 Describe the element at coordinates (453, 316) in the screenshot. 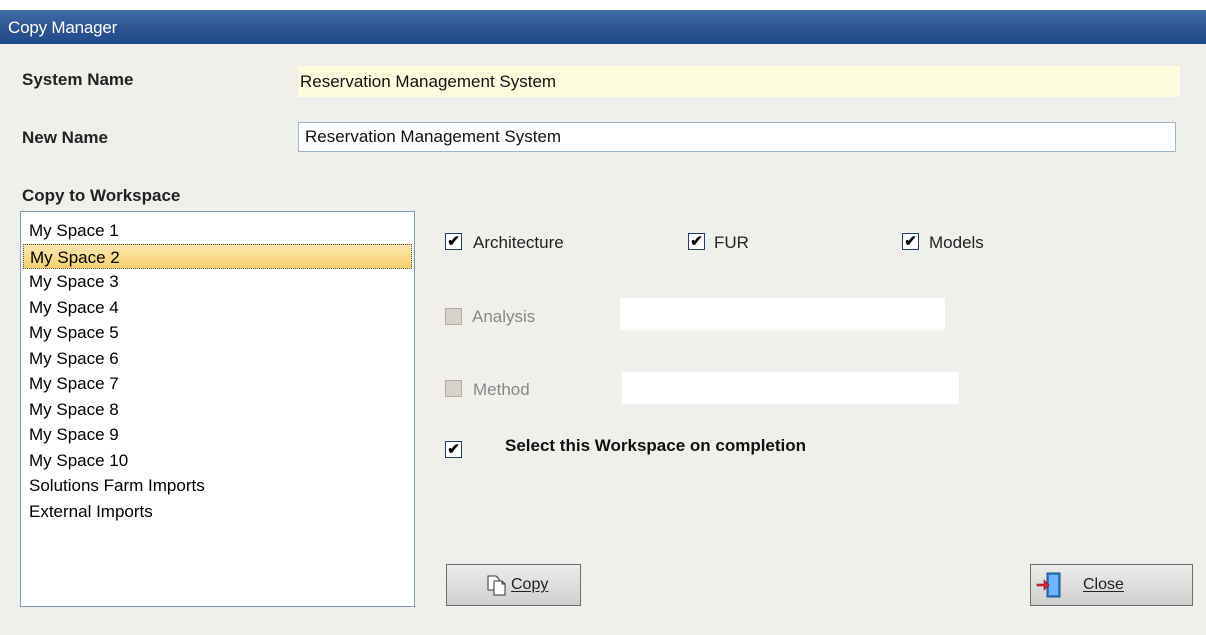

I see `analysis-checkbox` at that location.